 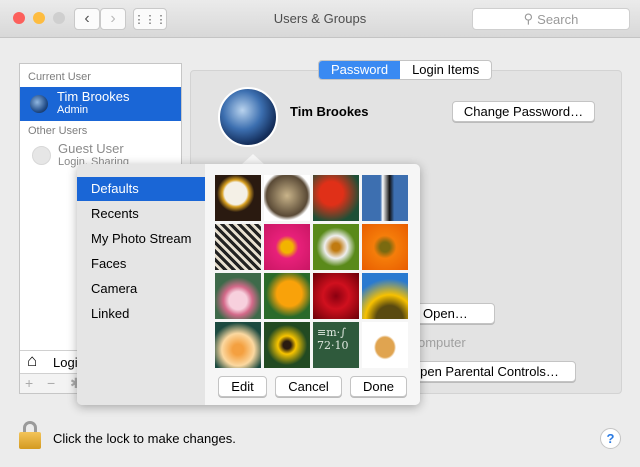 I want to click on menu-item-defaults: Defaults, so click(x=141, y=189).